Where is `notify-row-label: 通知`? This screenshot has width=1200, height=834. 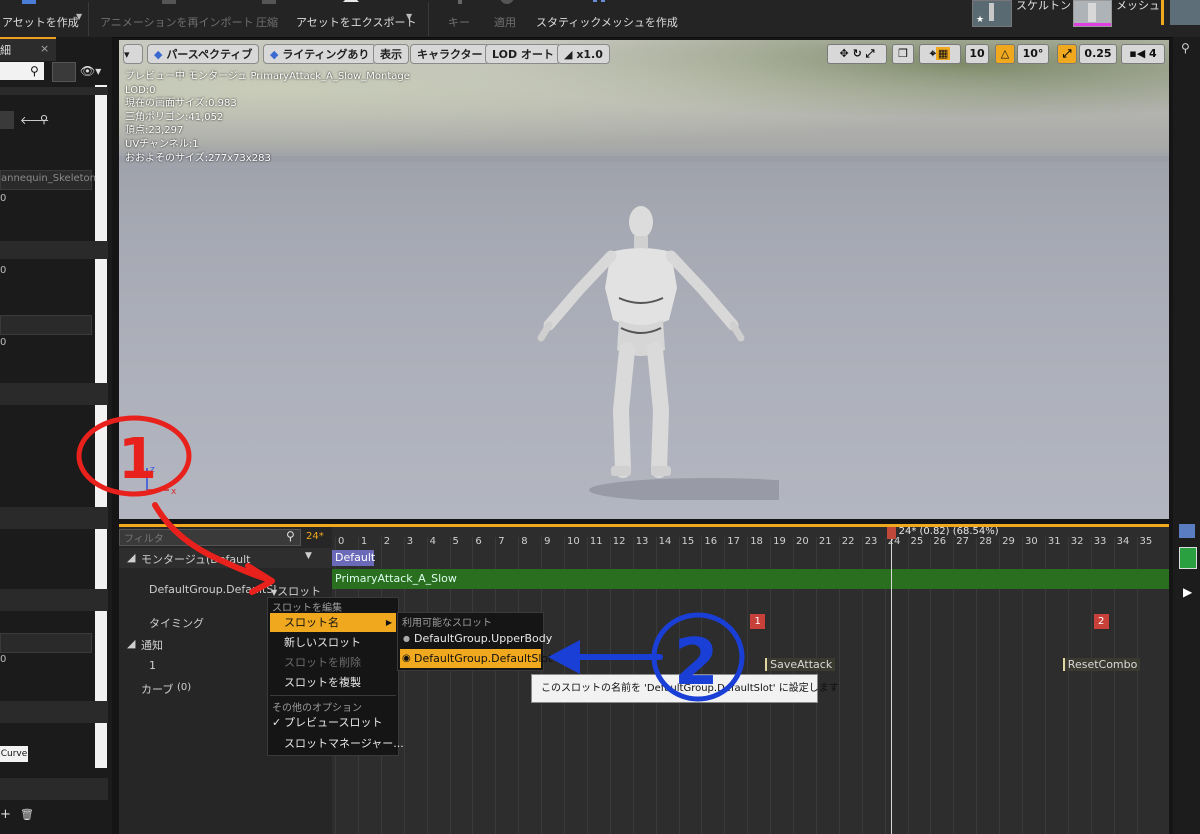 notify-row-label: 通知 is located at coordinates (152, 645).